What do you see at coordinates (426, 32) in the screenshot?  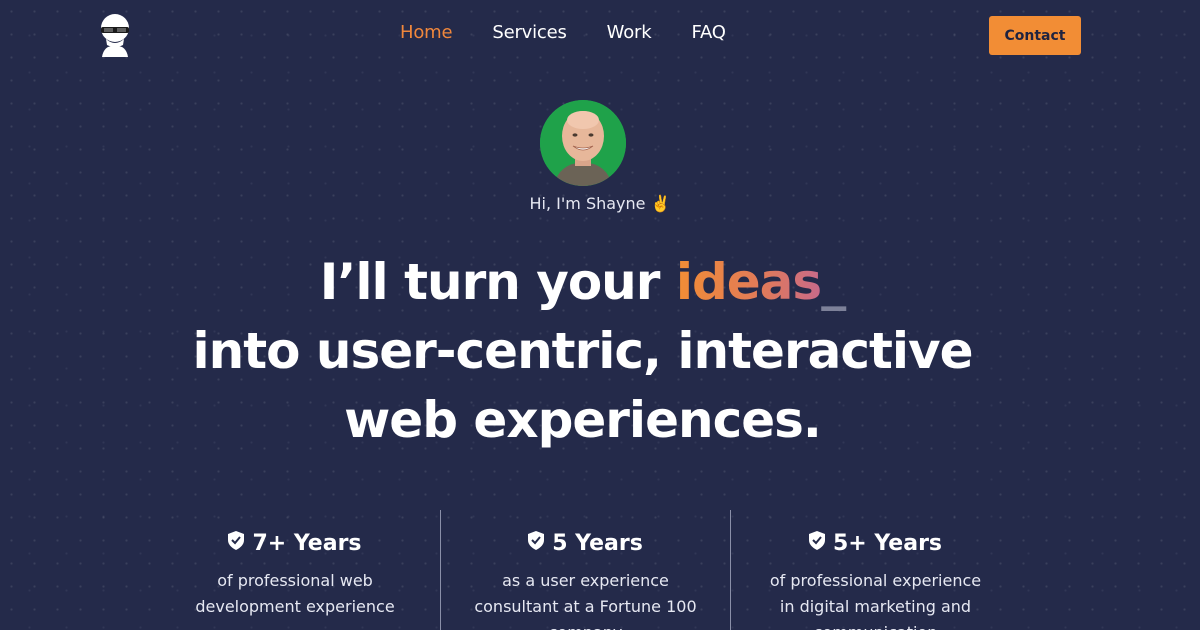 I see `nav-link-home: Home` at bounding box center [426, 32].